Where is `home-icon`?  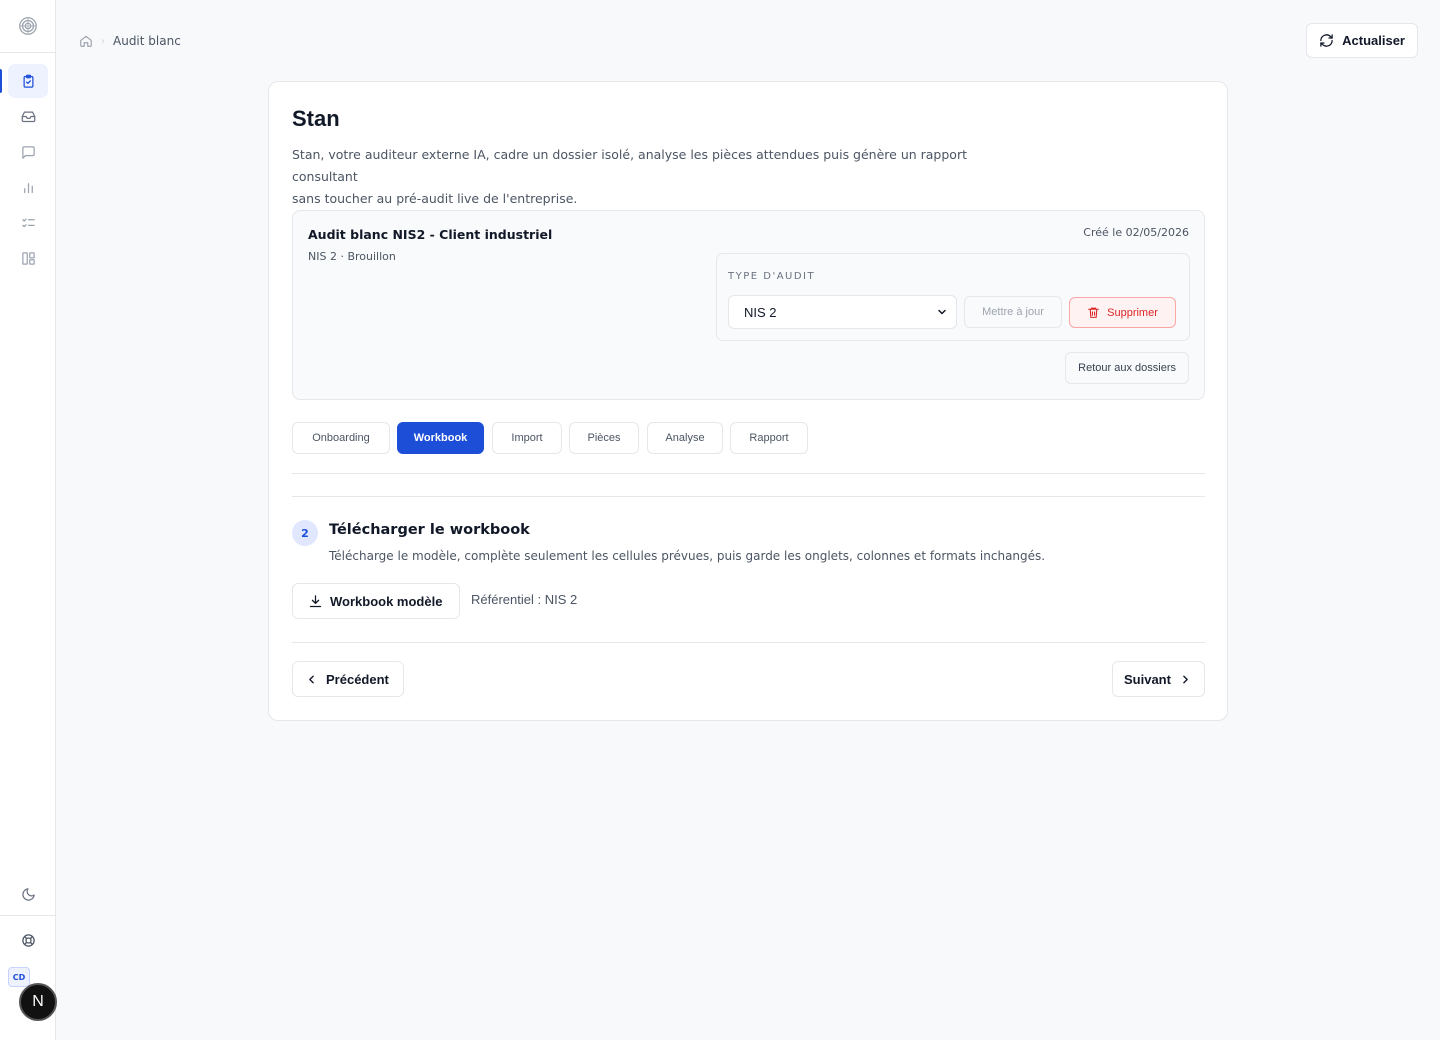 home-icon is located at coordinates (86, 41).